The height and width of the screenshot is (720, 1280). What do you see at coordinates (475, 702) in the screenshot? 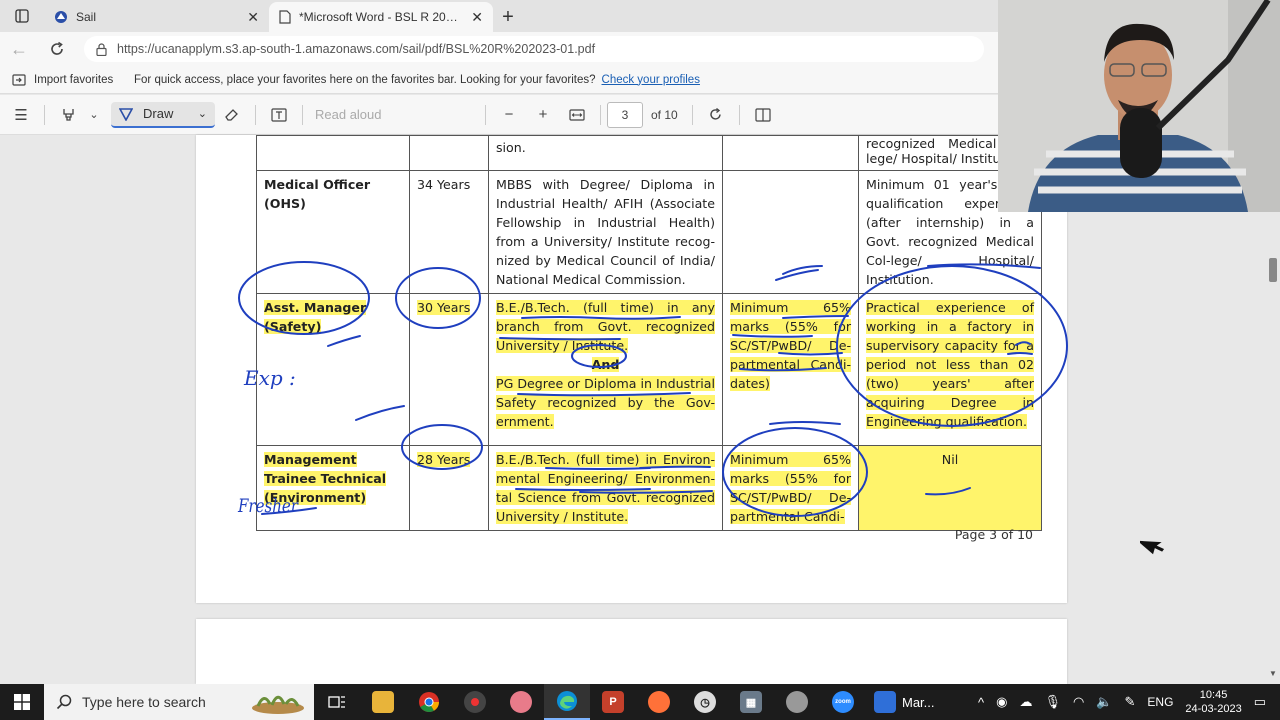
I see `screen-recorder-button` at bounding box center [475, 702].